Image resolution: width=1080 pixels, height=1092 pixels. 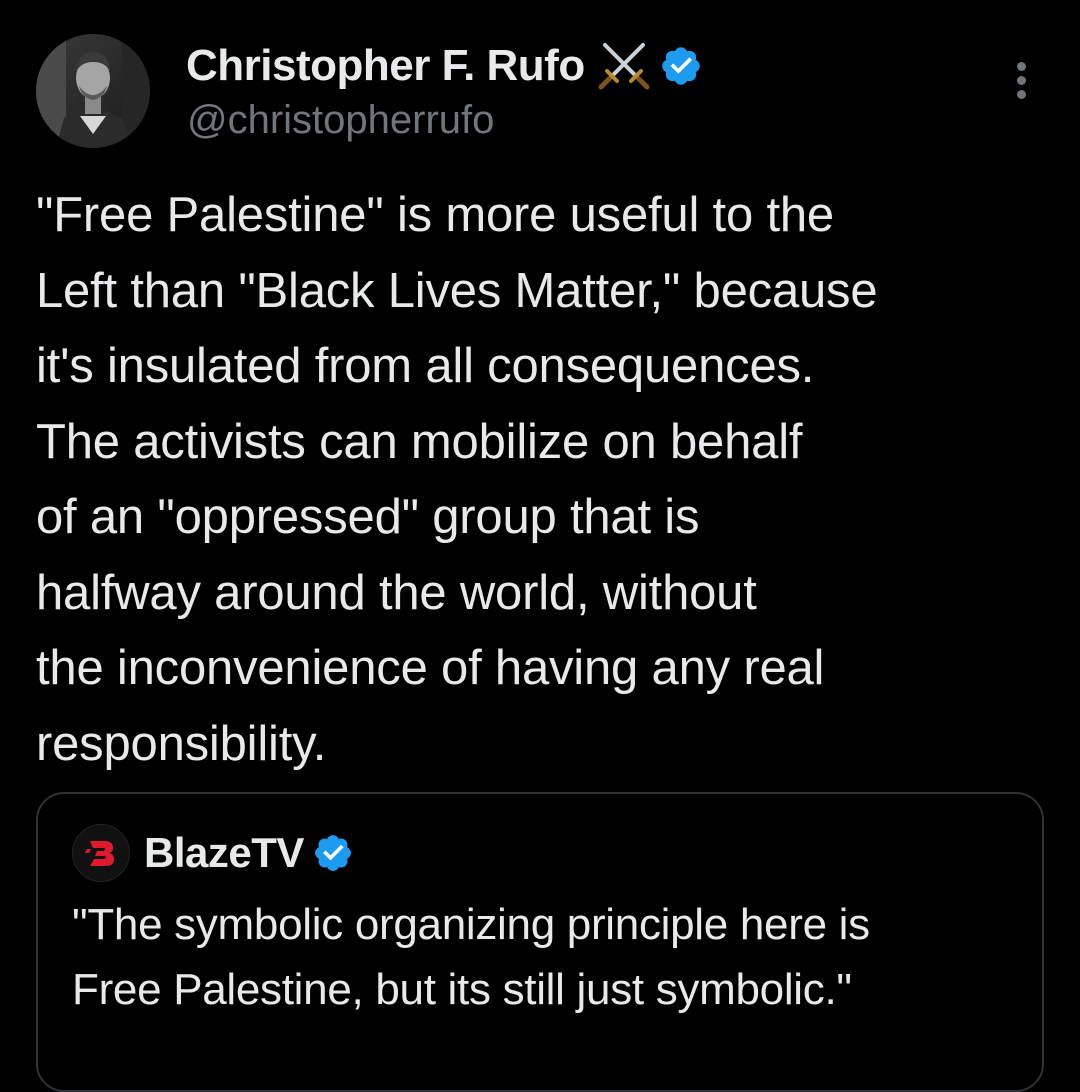 I want to click on tweet-header: Christopher F. Rufo @christopherrufo, so click(x=541, y=94).